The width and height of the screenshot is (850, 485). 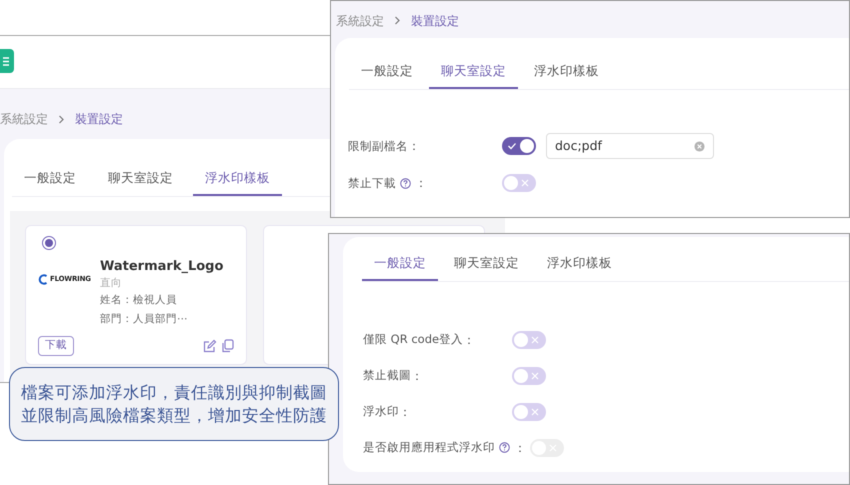 What do you see at coordinates (372, 183) in the screenshot?
I see `setting-label: 禁止下載` at bounding box center [372, 183].